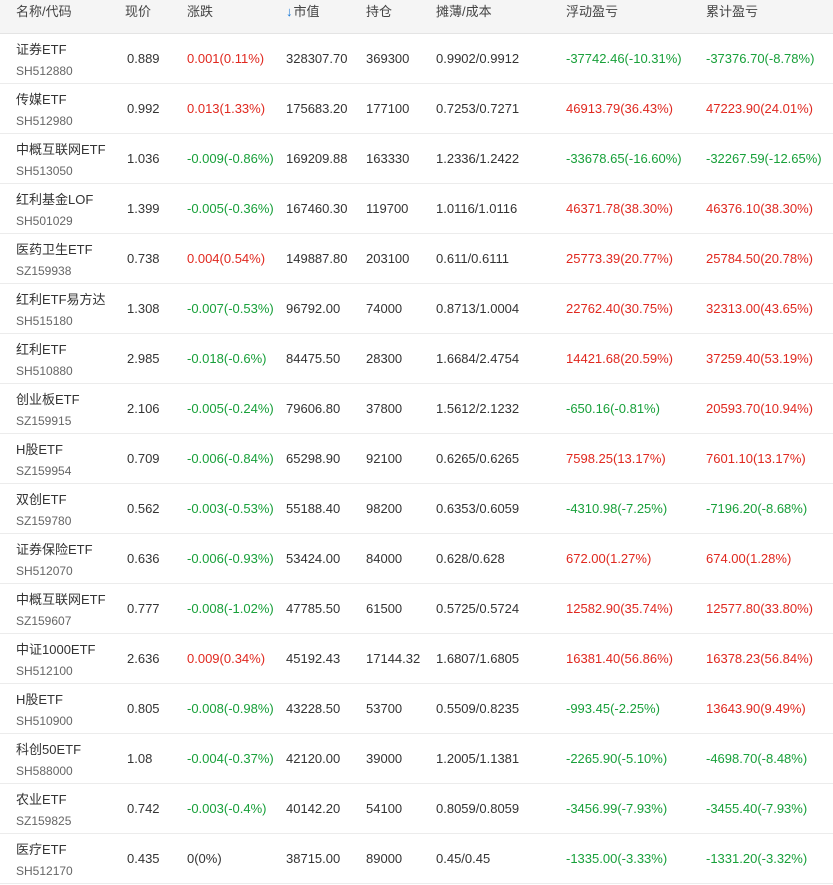 The width and height of the screenshot is (833, 885). Describe the element at coordinates (313, 608) in the screenshot. I see `market-value-cell: 47785.50` at that location.